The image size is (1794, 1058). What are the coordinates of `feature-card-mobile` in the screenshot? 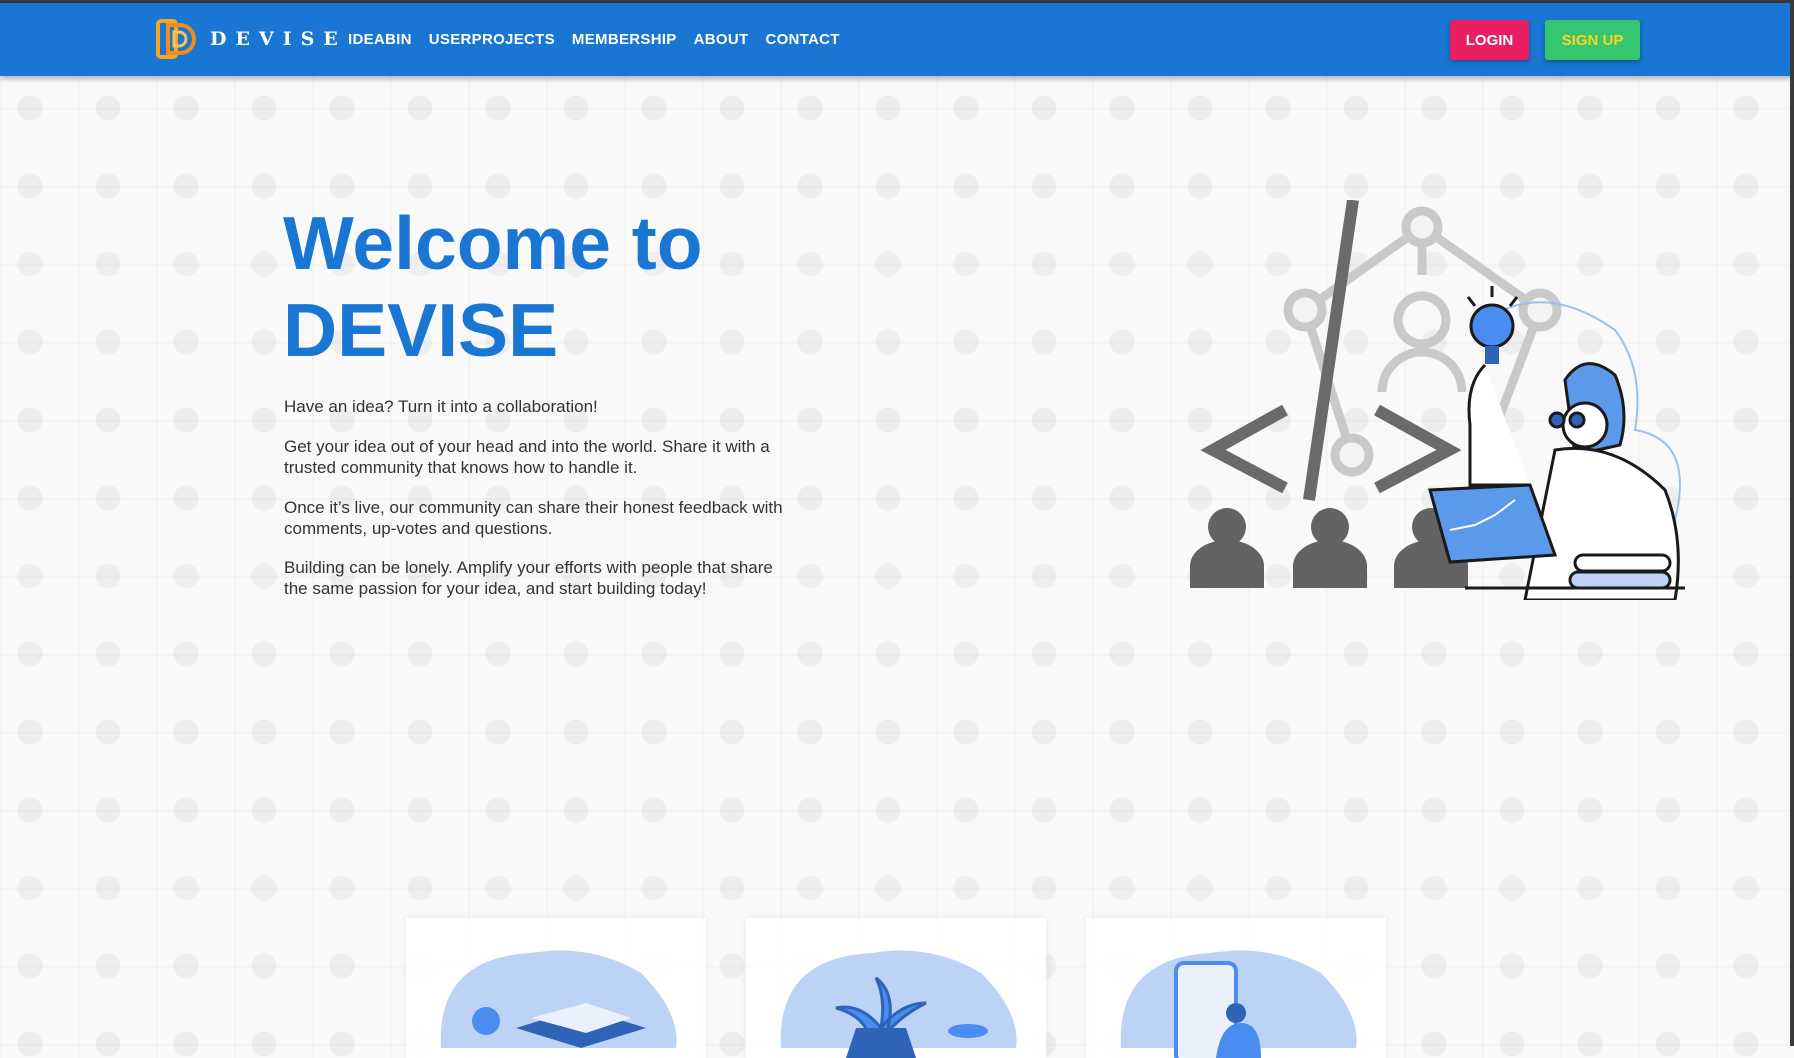 It's located at (1236, 988).